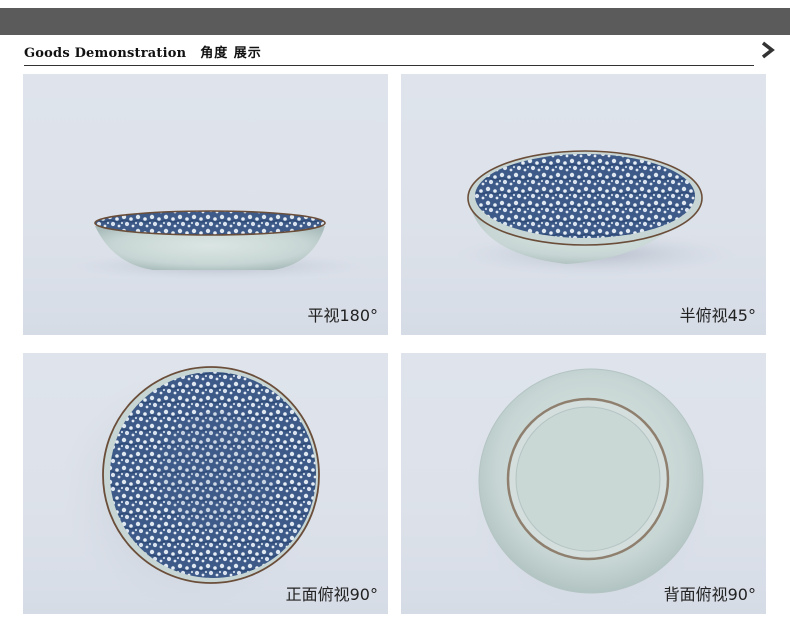 Image resolution: width=790 pixels, height=626 pixels. I want to click on top-banner-bar, so click(395, 21).